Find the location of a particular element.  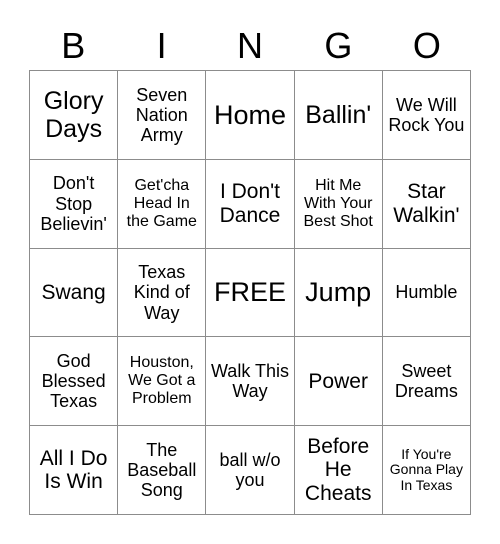

bingo-cell: Texas Kind of Way is located at coordinates (162, 293).